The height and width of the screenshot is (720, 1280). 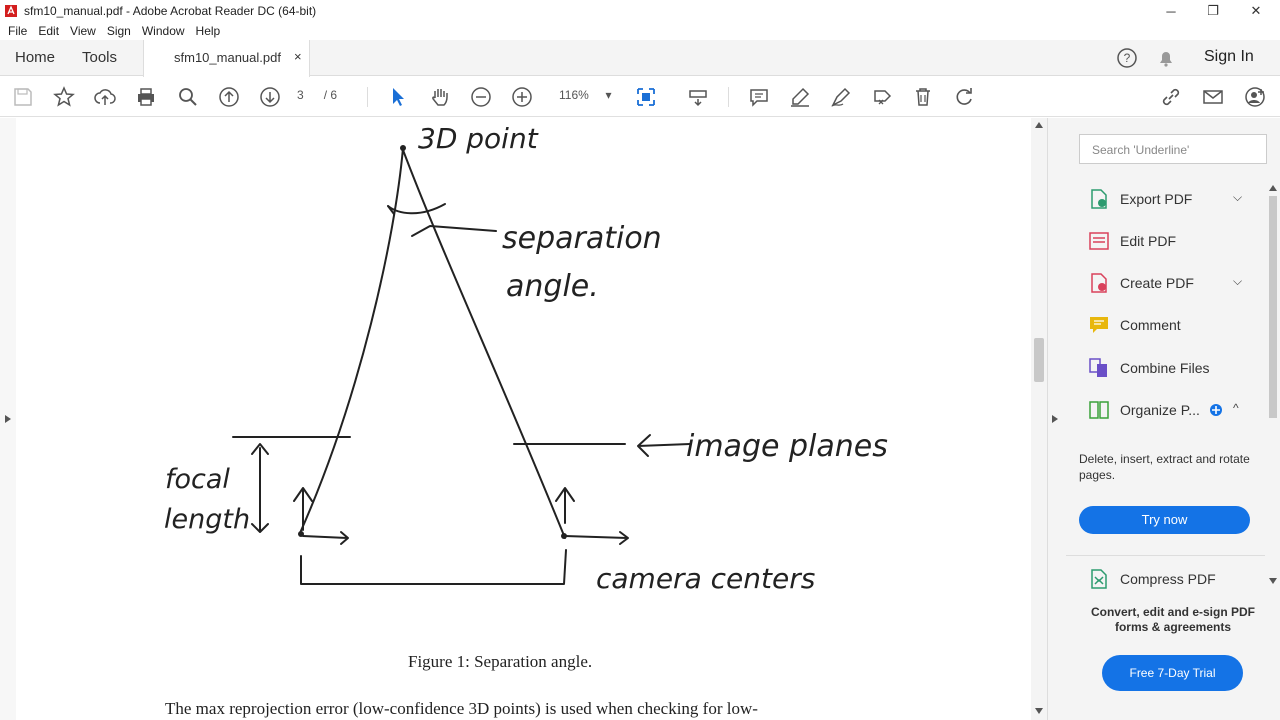 What do you see at coordinates (882, 97) in the screenshot?
I see `stamp-icon` at bounding box center [882, 97].